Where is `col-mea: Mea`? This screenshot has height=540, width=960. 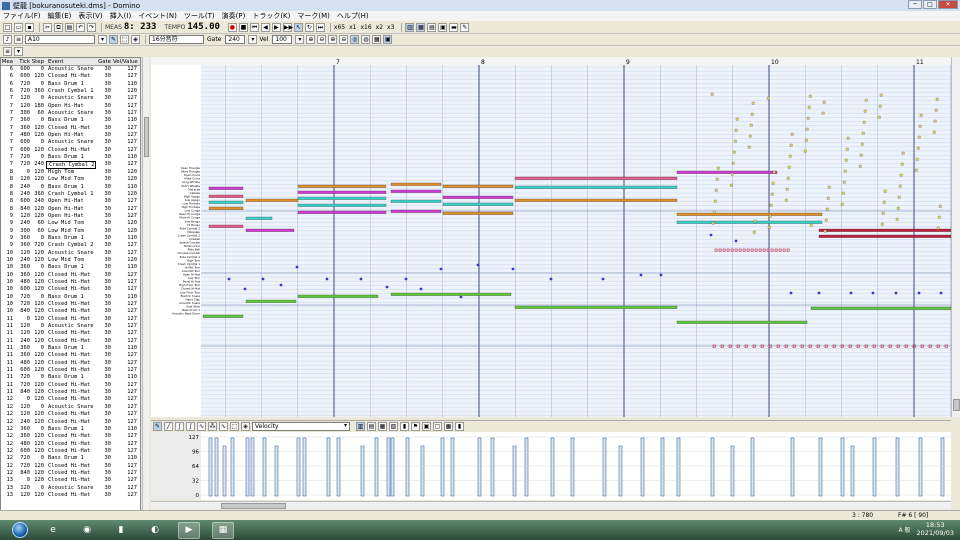 col-mea: Mea is located at coordinates (7, 61).